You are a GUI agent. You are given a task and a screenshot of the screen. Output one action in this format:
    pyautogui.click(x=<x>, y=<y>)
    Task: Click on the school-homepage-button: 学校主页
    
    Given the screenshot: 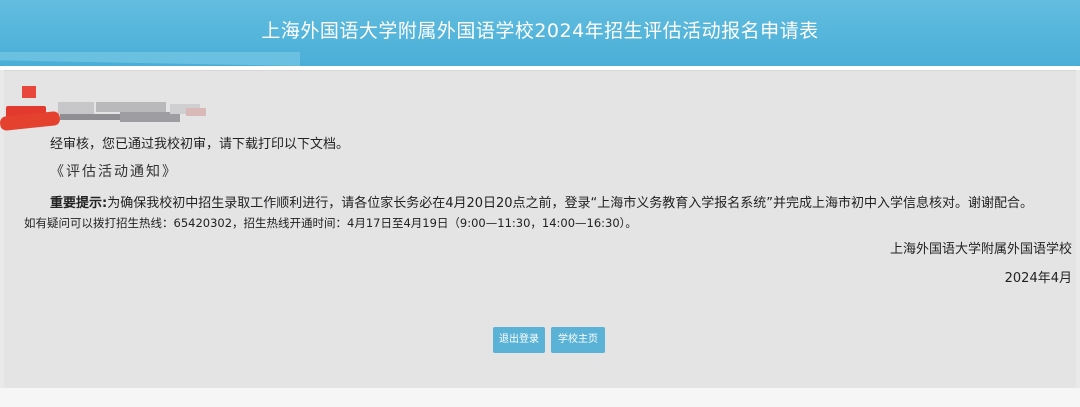 What is the action you would take?
    pyautogui.click(x=578, y=340)
    